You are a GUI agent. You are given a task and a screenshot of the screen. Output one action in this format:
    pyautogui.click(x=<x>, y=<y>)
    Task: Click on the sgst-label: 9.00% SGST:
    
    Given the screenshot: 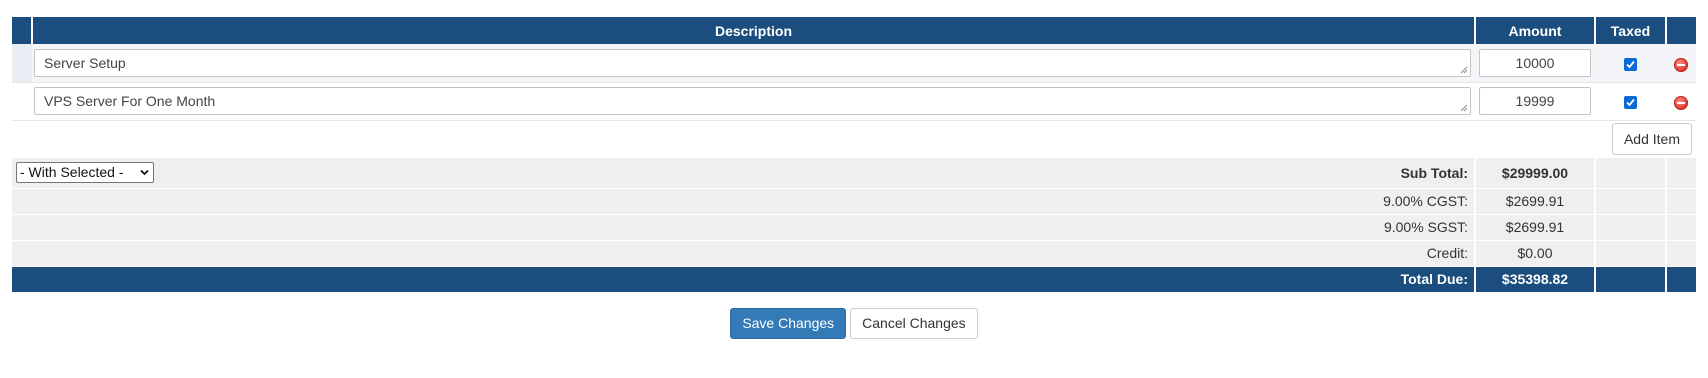 What is the action you would take?
    pyautogui.click(x=743, y=227)
    